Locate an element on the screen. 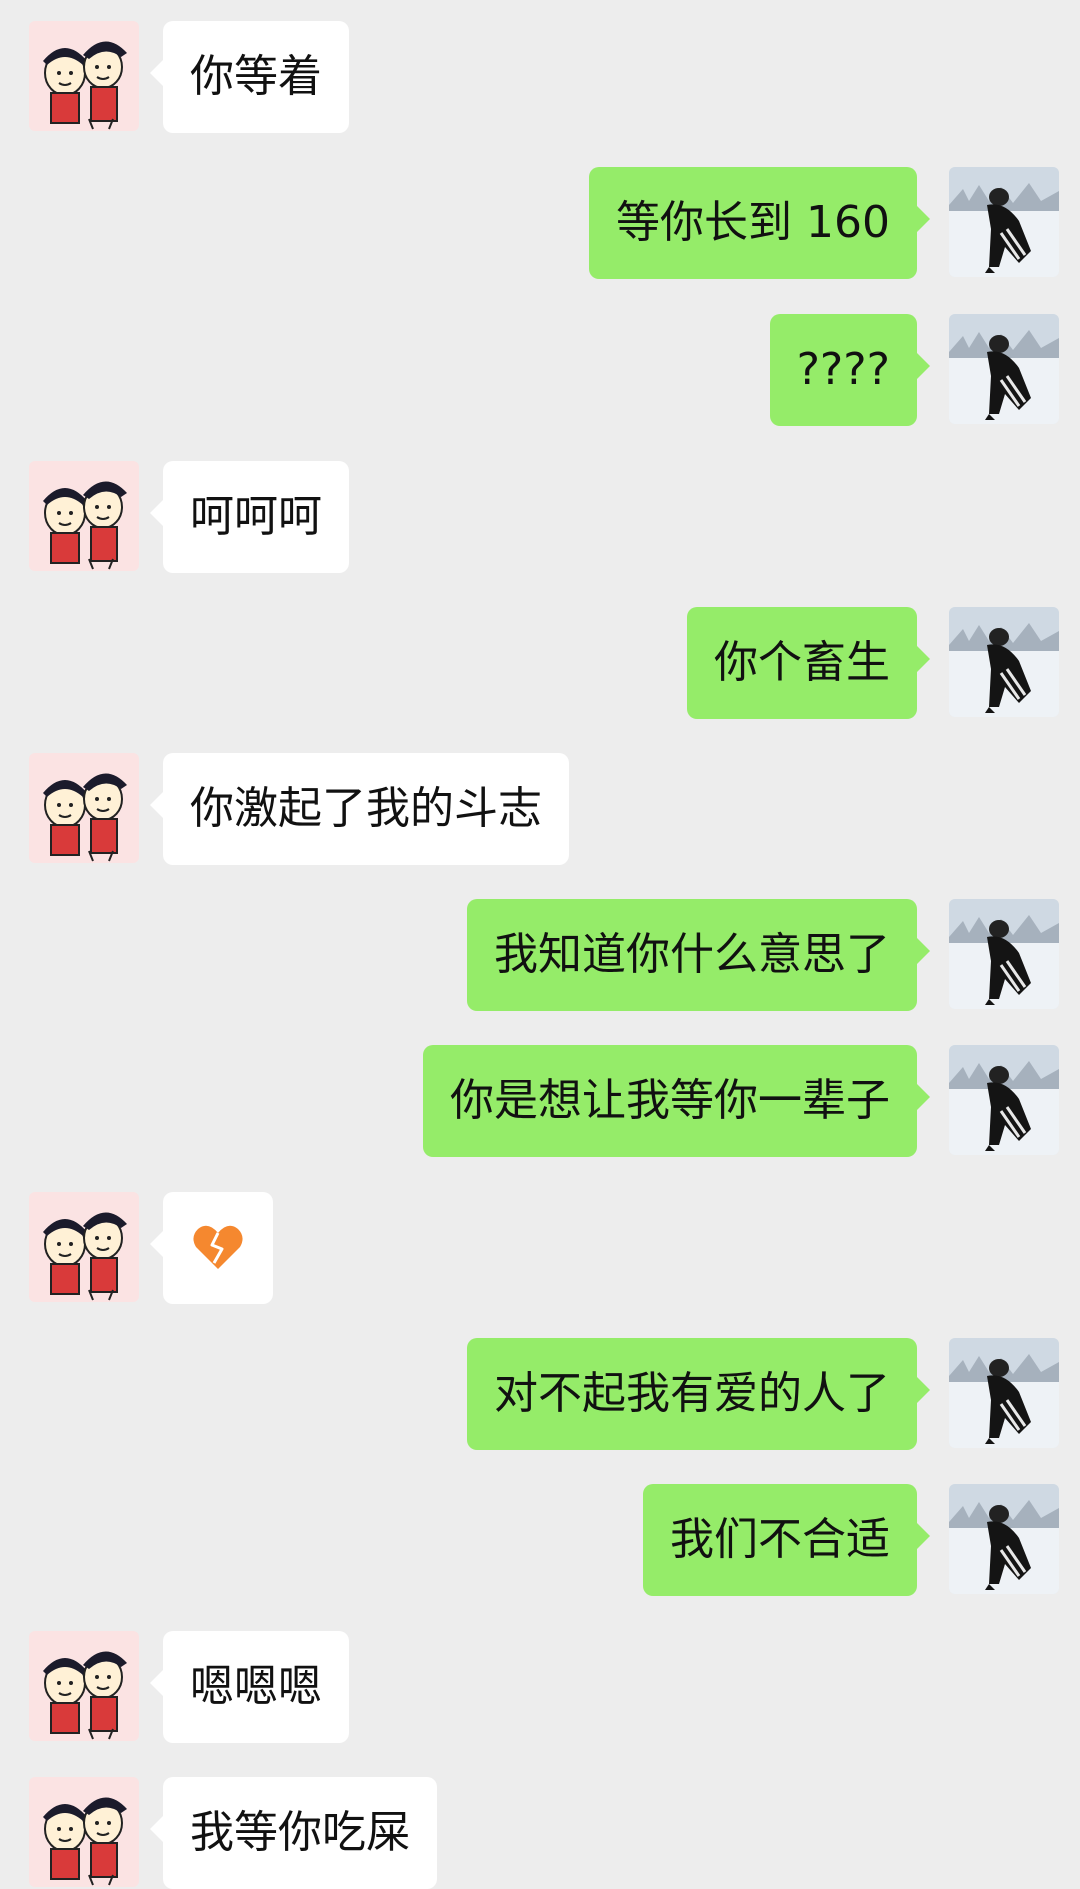 This screenshot has width=1080, height=1889. message-row-right: 我知道你什么意思了 is located at coordinates (540, 955).